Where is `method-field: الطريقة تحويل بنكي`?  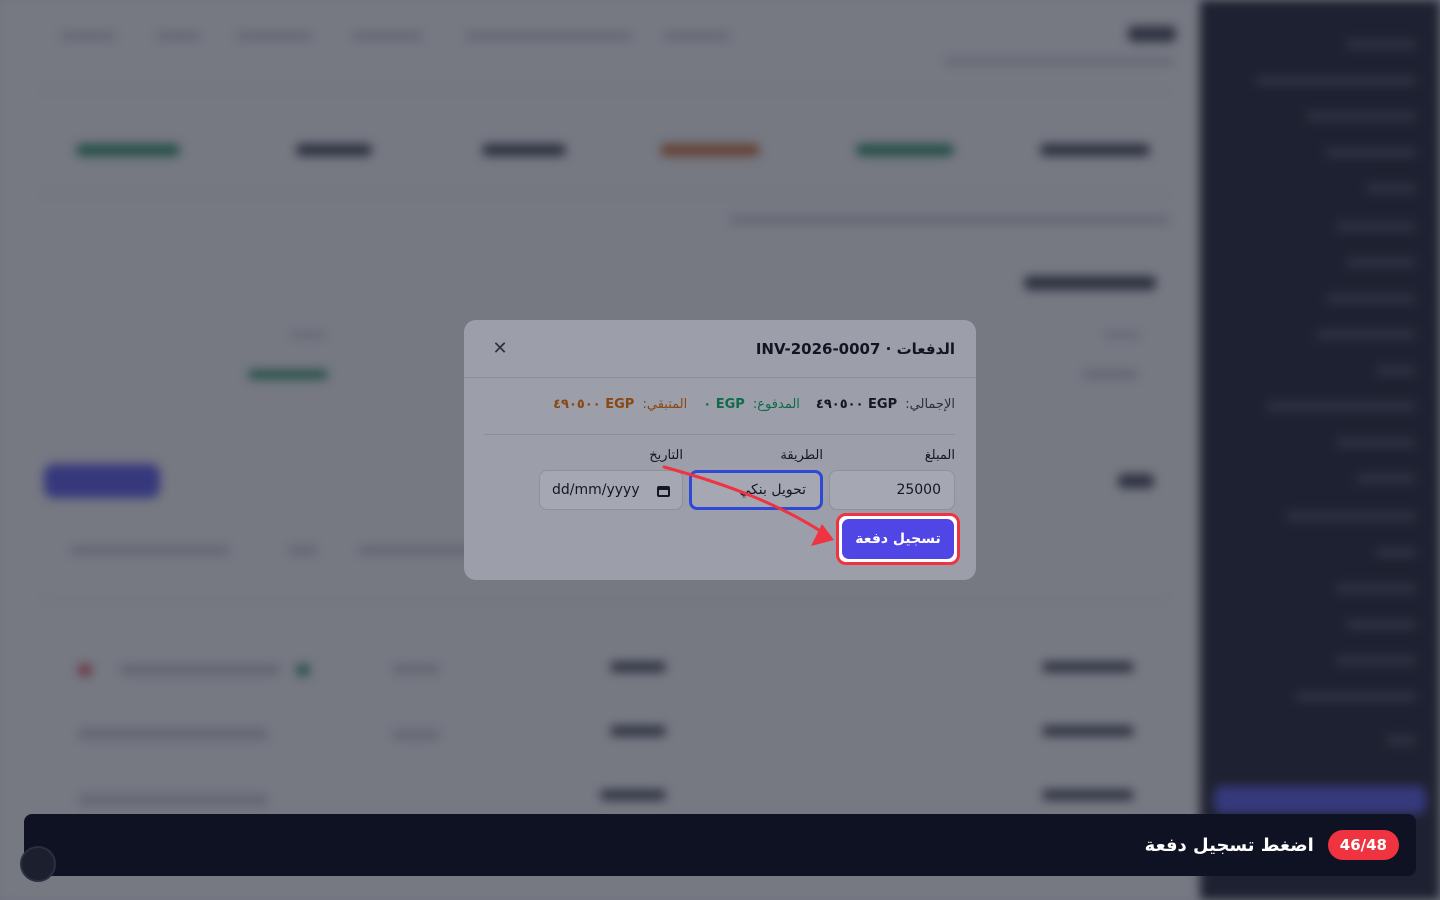 method-field: الطريقة تحويل بنكي is located at coordinates (756, 479).